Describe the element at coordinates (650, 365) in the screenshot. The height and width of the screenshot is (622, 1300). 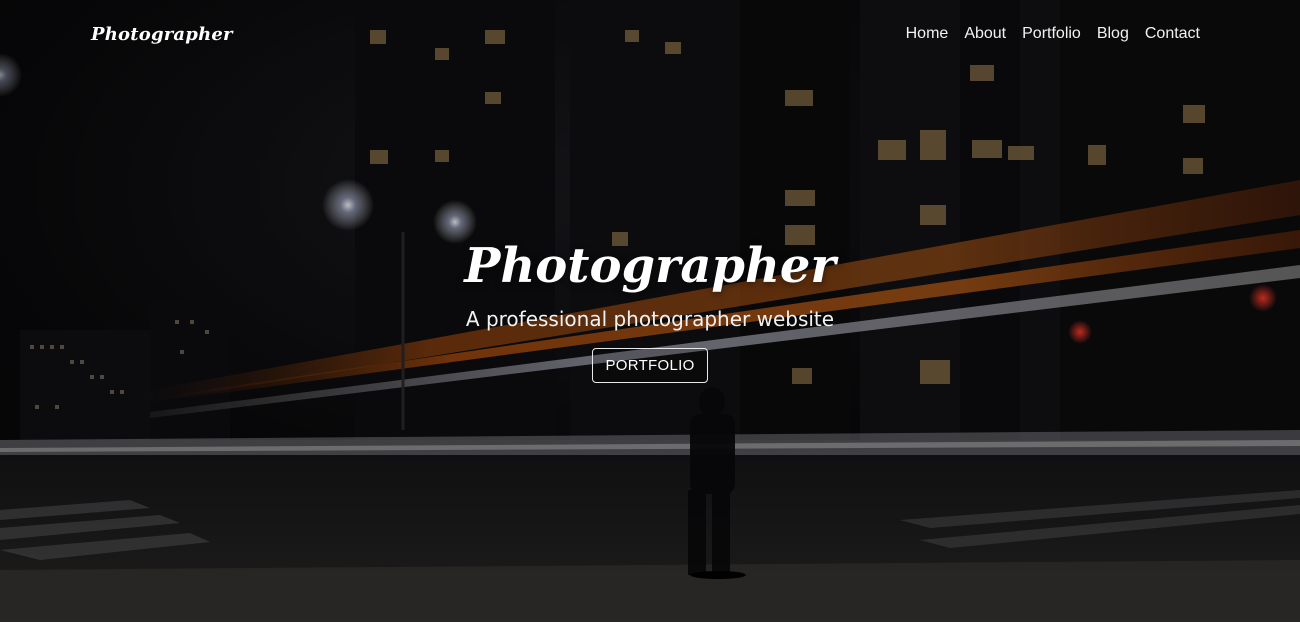
I see `portfolio-button: PORTFOLIO` at that location.